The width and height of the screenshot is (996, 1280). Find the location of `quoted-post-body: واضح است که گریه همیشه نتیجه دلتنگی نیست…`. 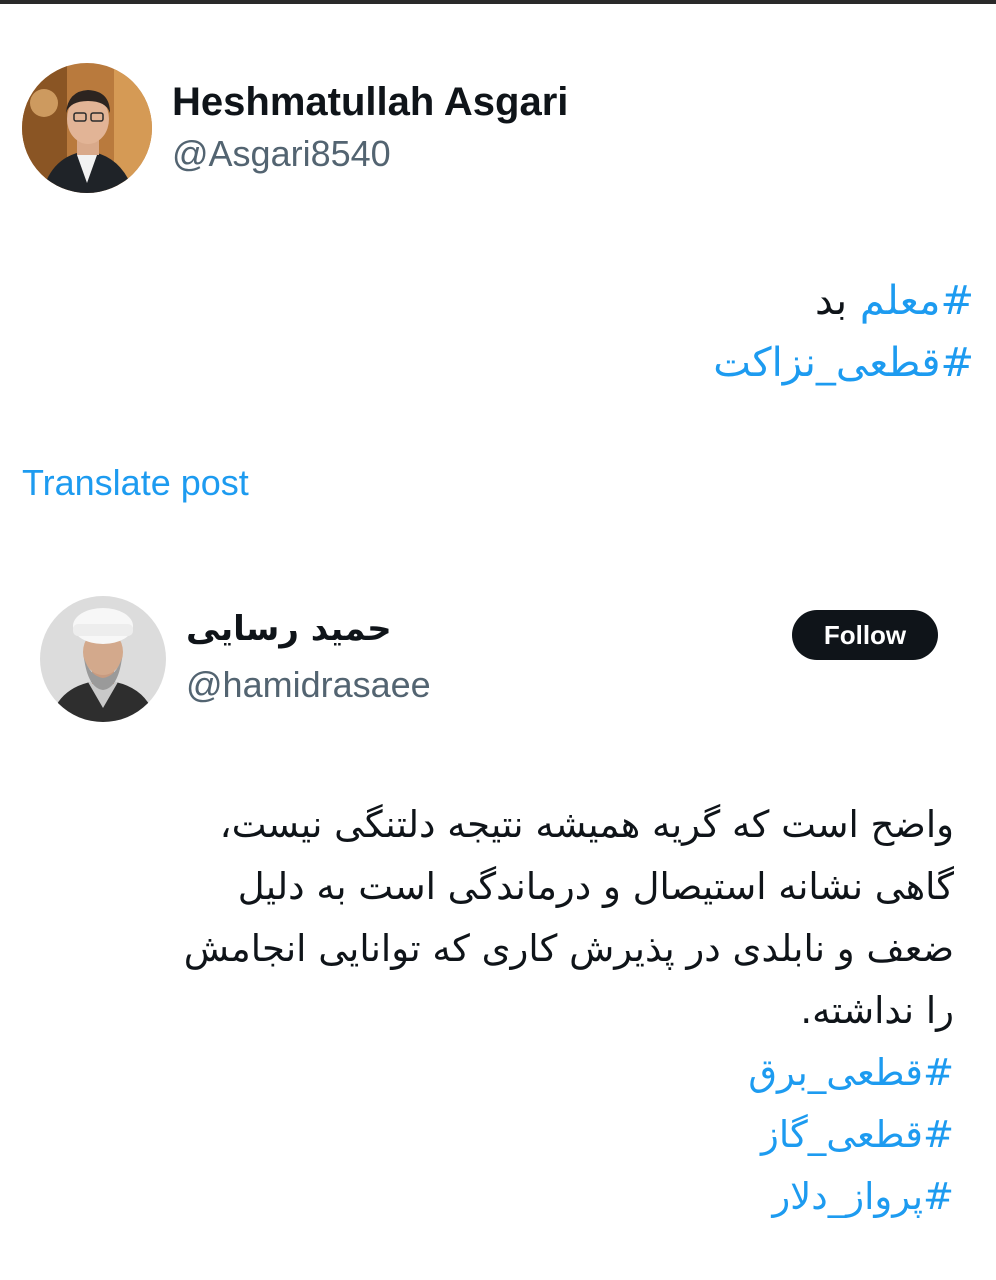

quoted-post-body: واضح است که گریه همیشه نتیجه دلتنگی نیست… is located at coordinates (568, 917).